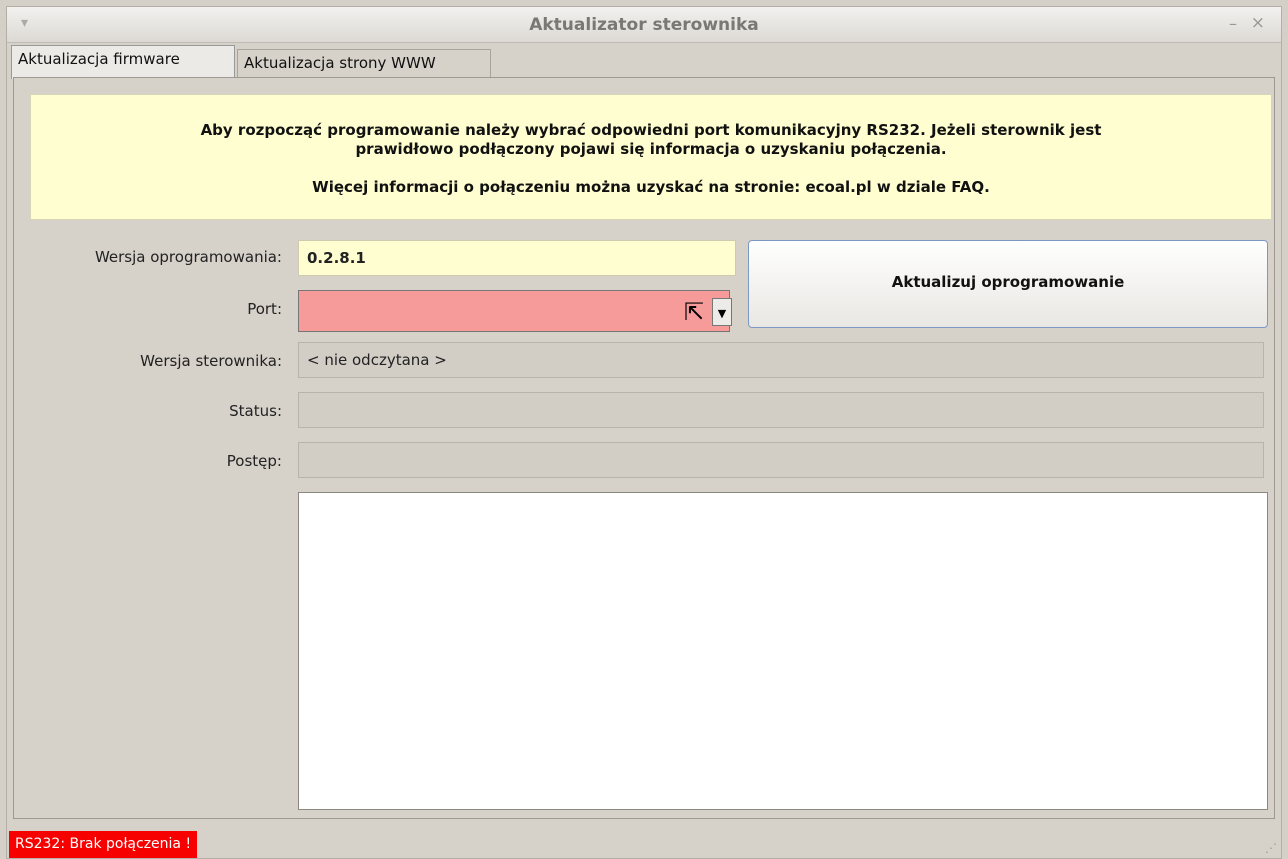 This screenshot has width=1288, height=859. What do you see at coordinates (1258, 23) in the screenshot?
I see `close-icon: ×` at bounding box center [1258, 23].